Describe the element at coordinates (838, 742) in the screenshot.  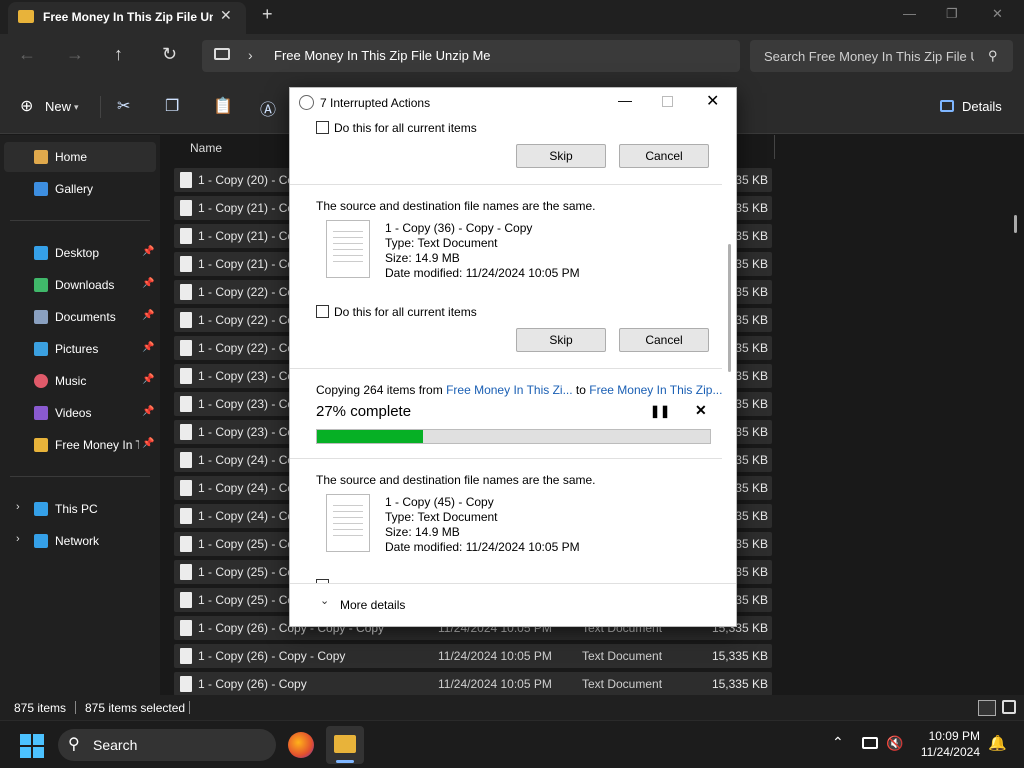
I see `chevron-up-icon: ⌃` at that location.